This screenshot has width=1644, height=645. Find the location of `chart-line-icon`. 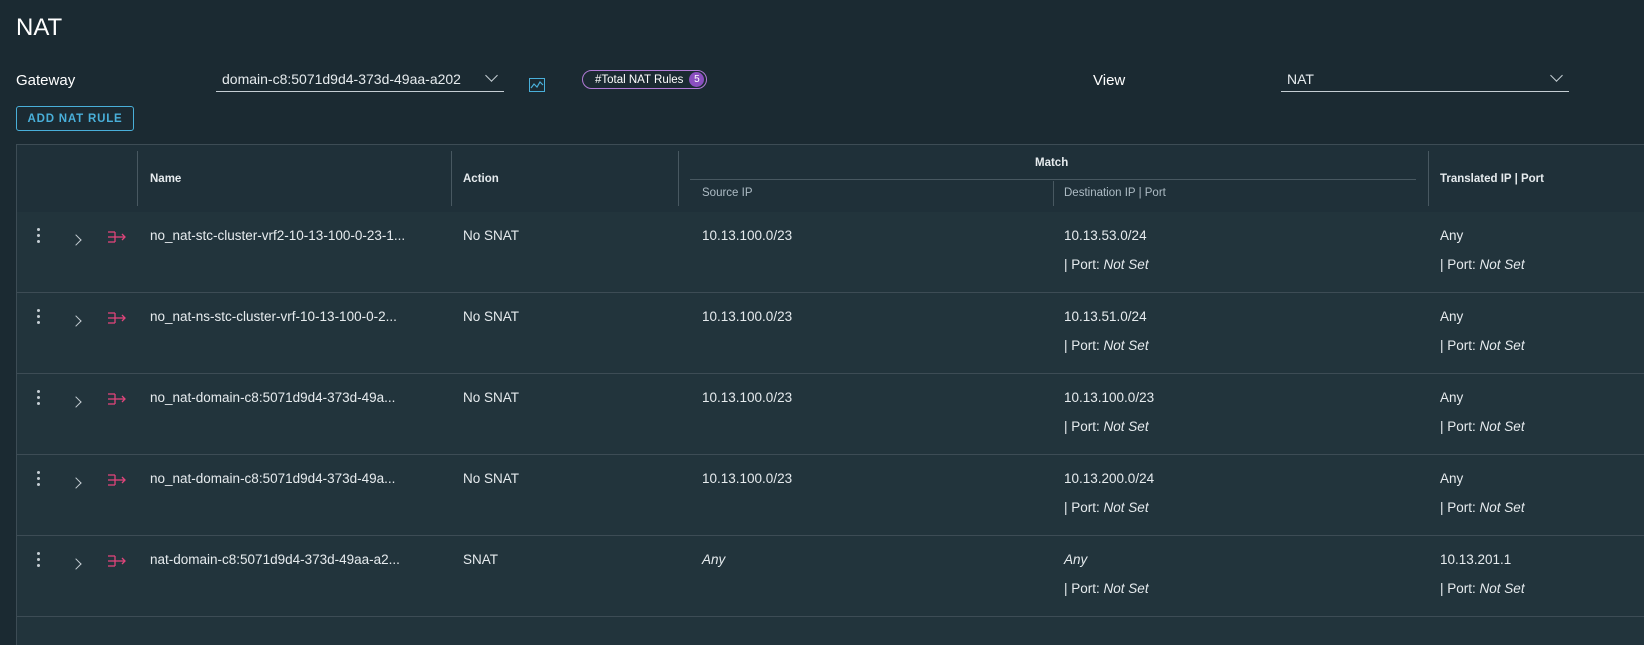

chart-line-icon is located at coordinates (537, 85).